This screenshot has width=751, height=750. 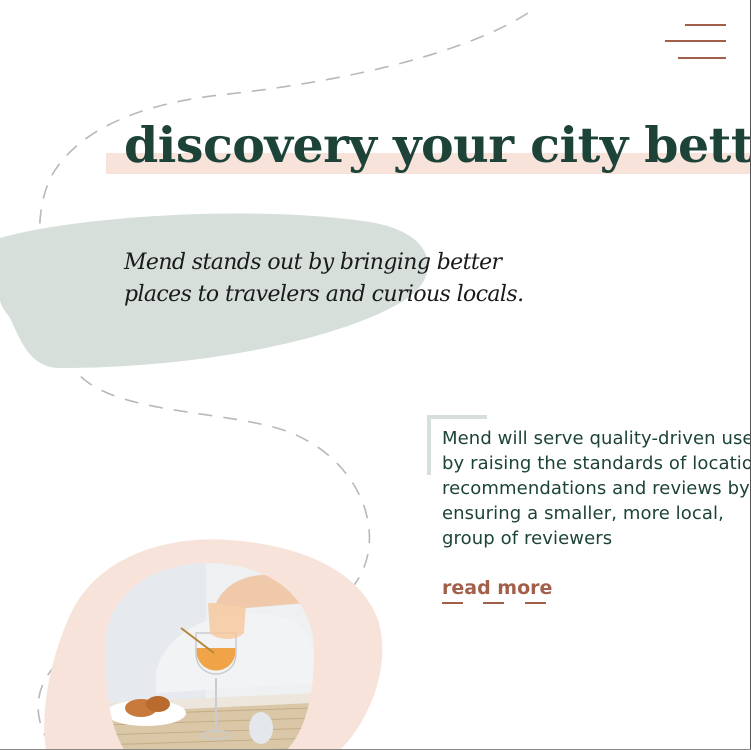 I want to click on menu-bar-bottom, so click(x=702, y=58).